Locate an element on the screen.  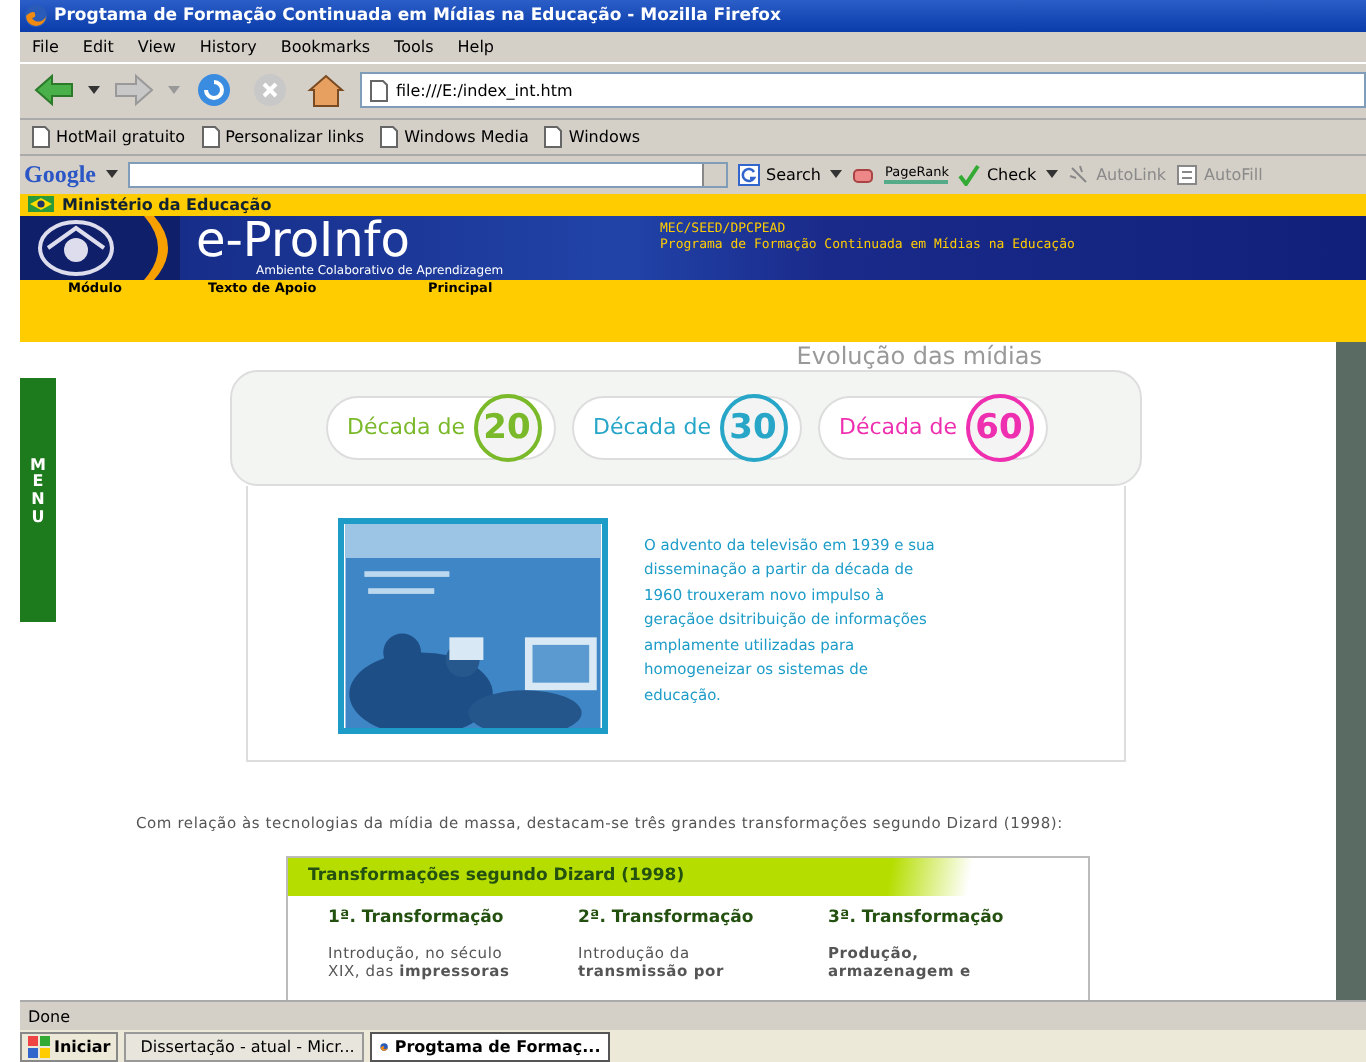
address-field: file:///E:/index_int.htm is located at coordinates (863, 90).